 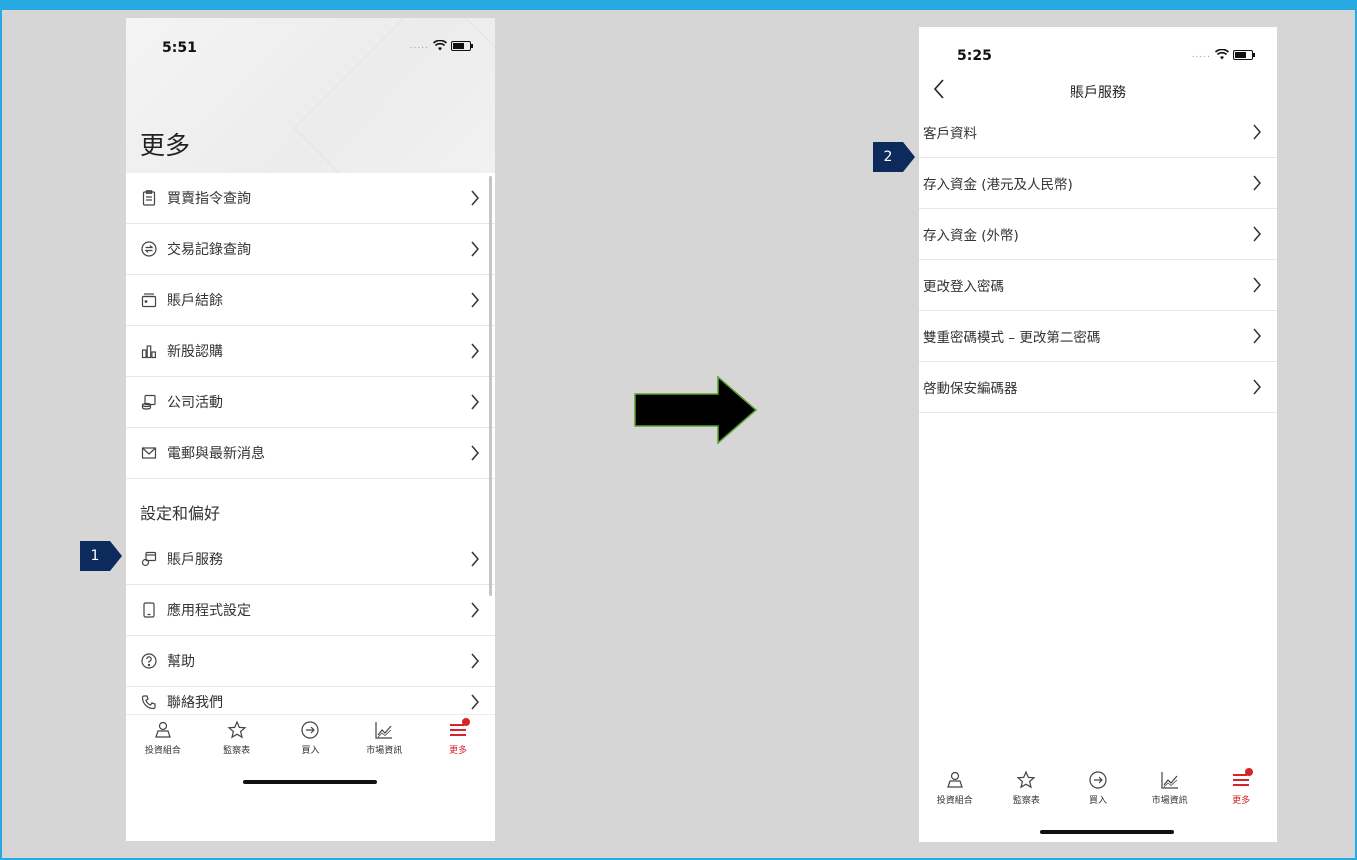 What do you see at coordinates (179, 48) in the screenshot?
I see `status-time: 5:51` at bounding box center [179, 48].